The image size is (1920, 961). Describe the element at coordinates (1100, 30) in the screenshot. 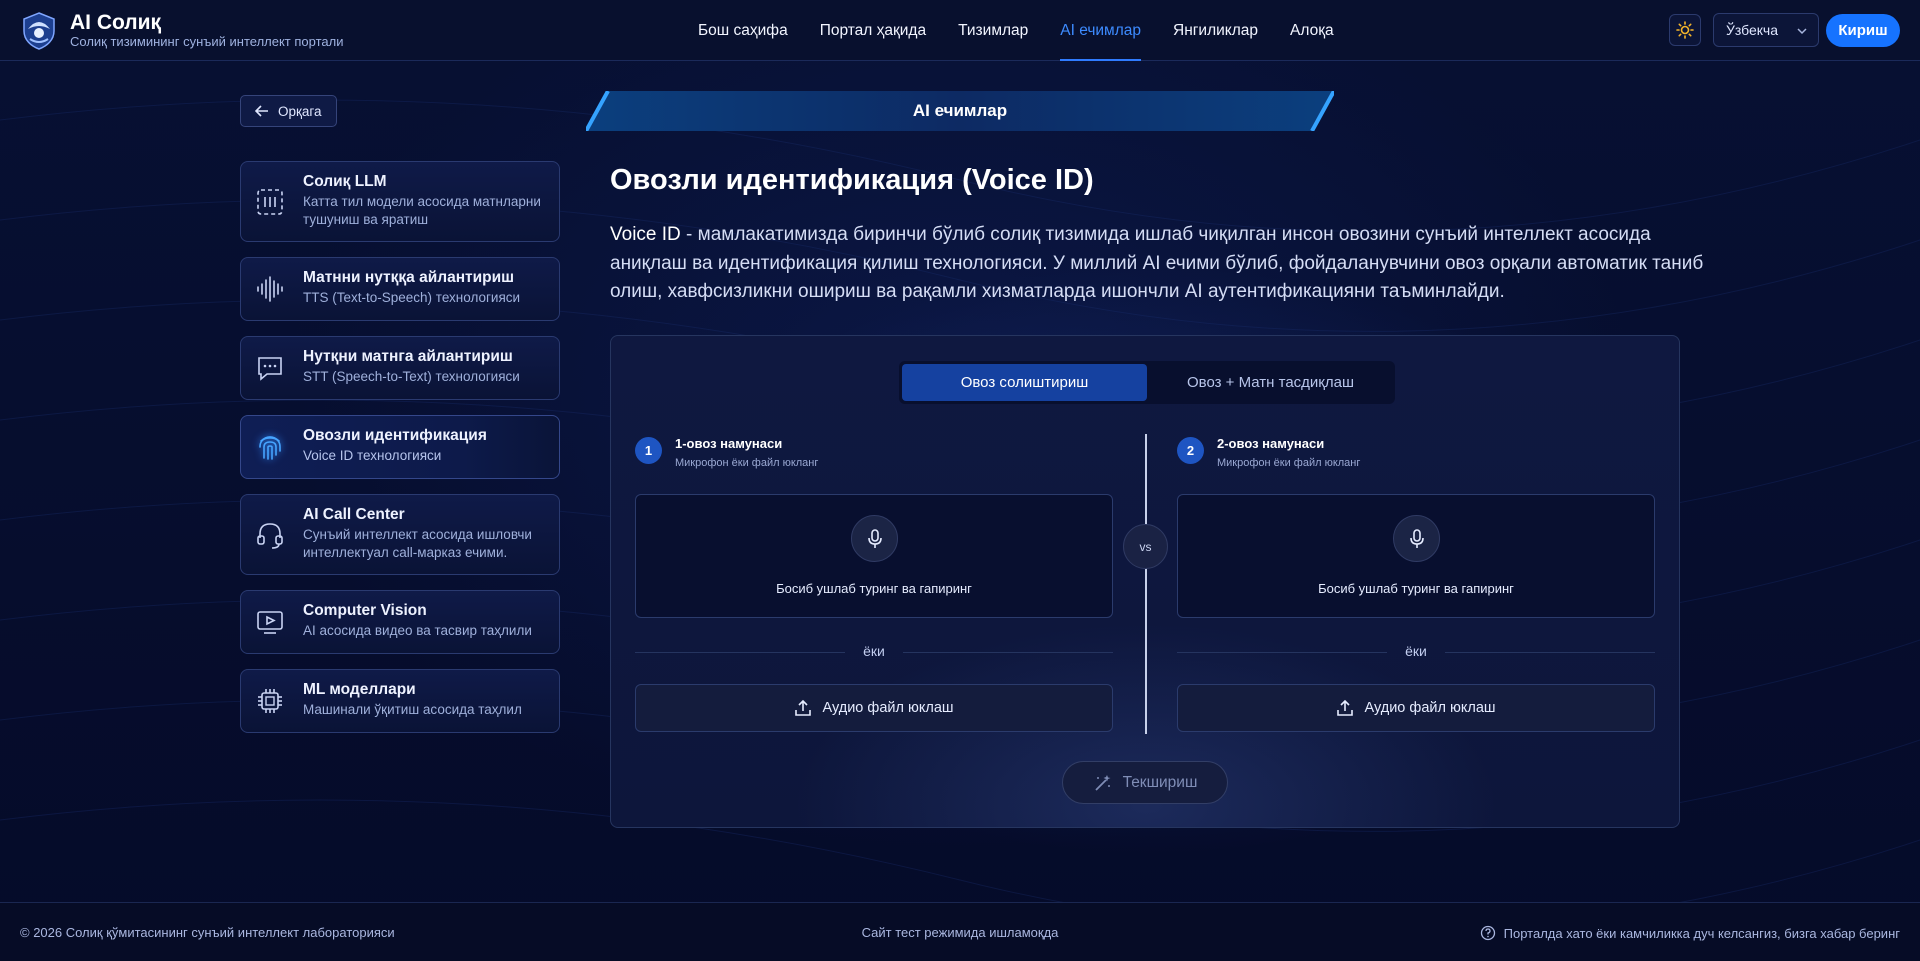

I see `nav-ai-solutions: AI ечимлар` at that location.